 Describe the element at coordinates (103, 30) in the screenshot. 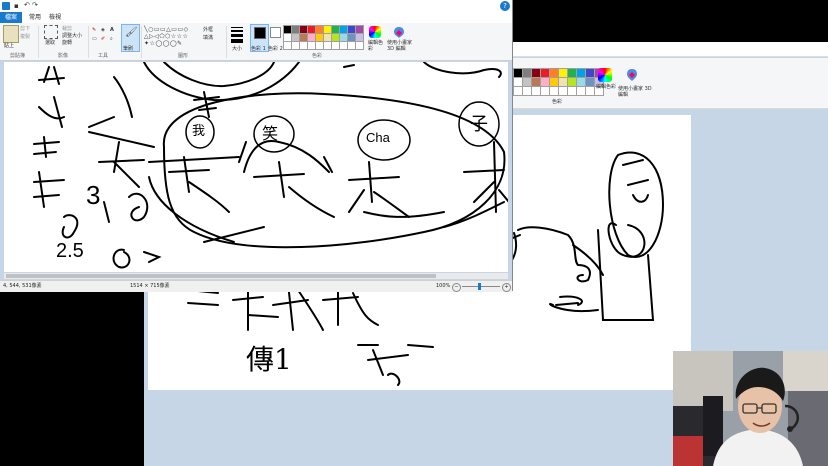

I see `fill-icon: ◈` at that location.